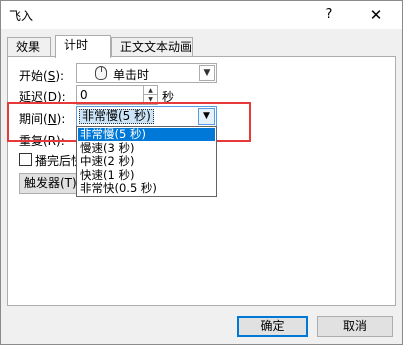  I want to click on rewind-checkbox, so click(25, 159).